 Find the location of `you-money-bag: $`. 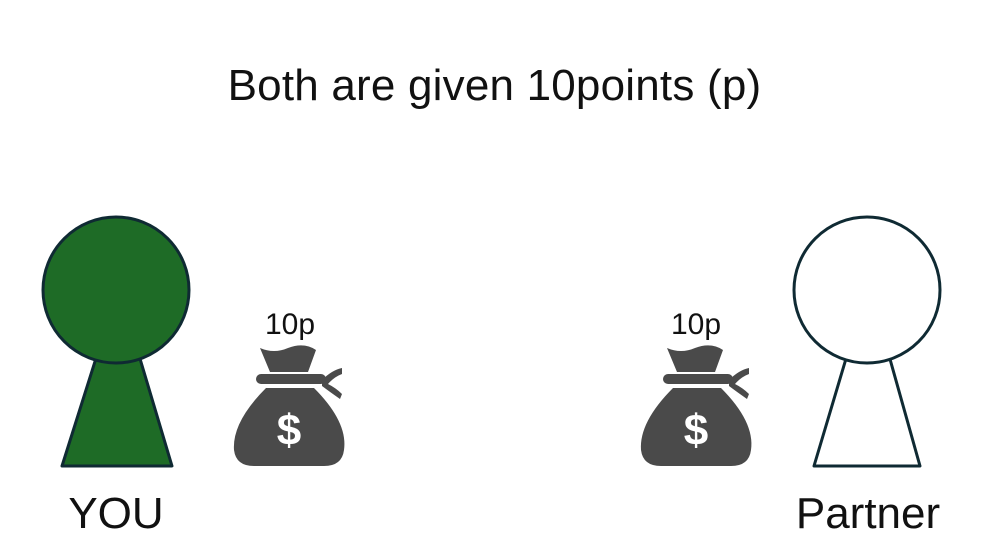

you-money-bag: $ is located at coordinates (289, 408).